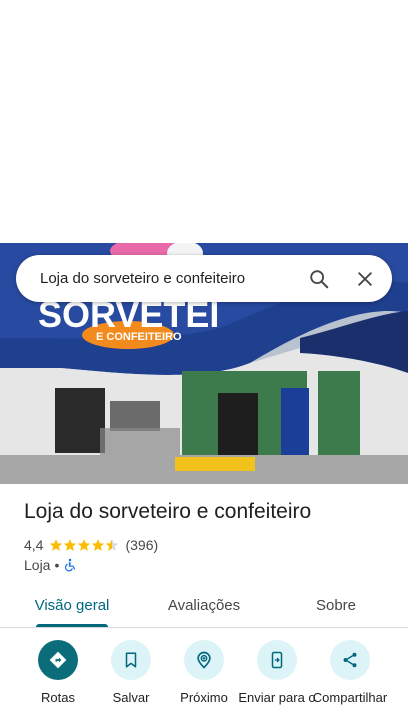 The image size is (408, 726). I want to click on nearby-button: Próximo, so click(204, 672).